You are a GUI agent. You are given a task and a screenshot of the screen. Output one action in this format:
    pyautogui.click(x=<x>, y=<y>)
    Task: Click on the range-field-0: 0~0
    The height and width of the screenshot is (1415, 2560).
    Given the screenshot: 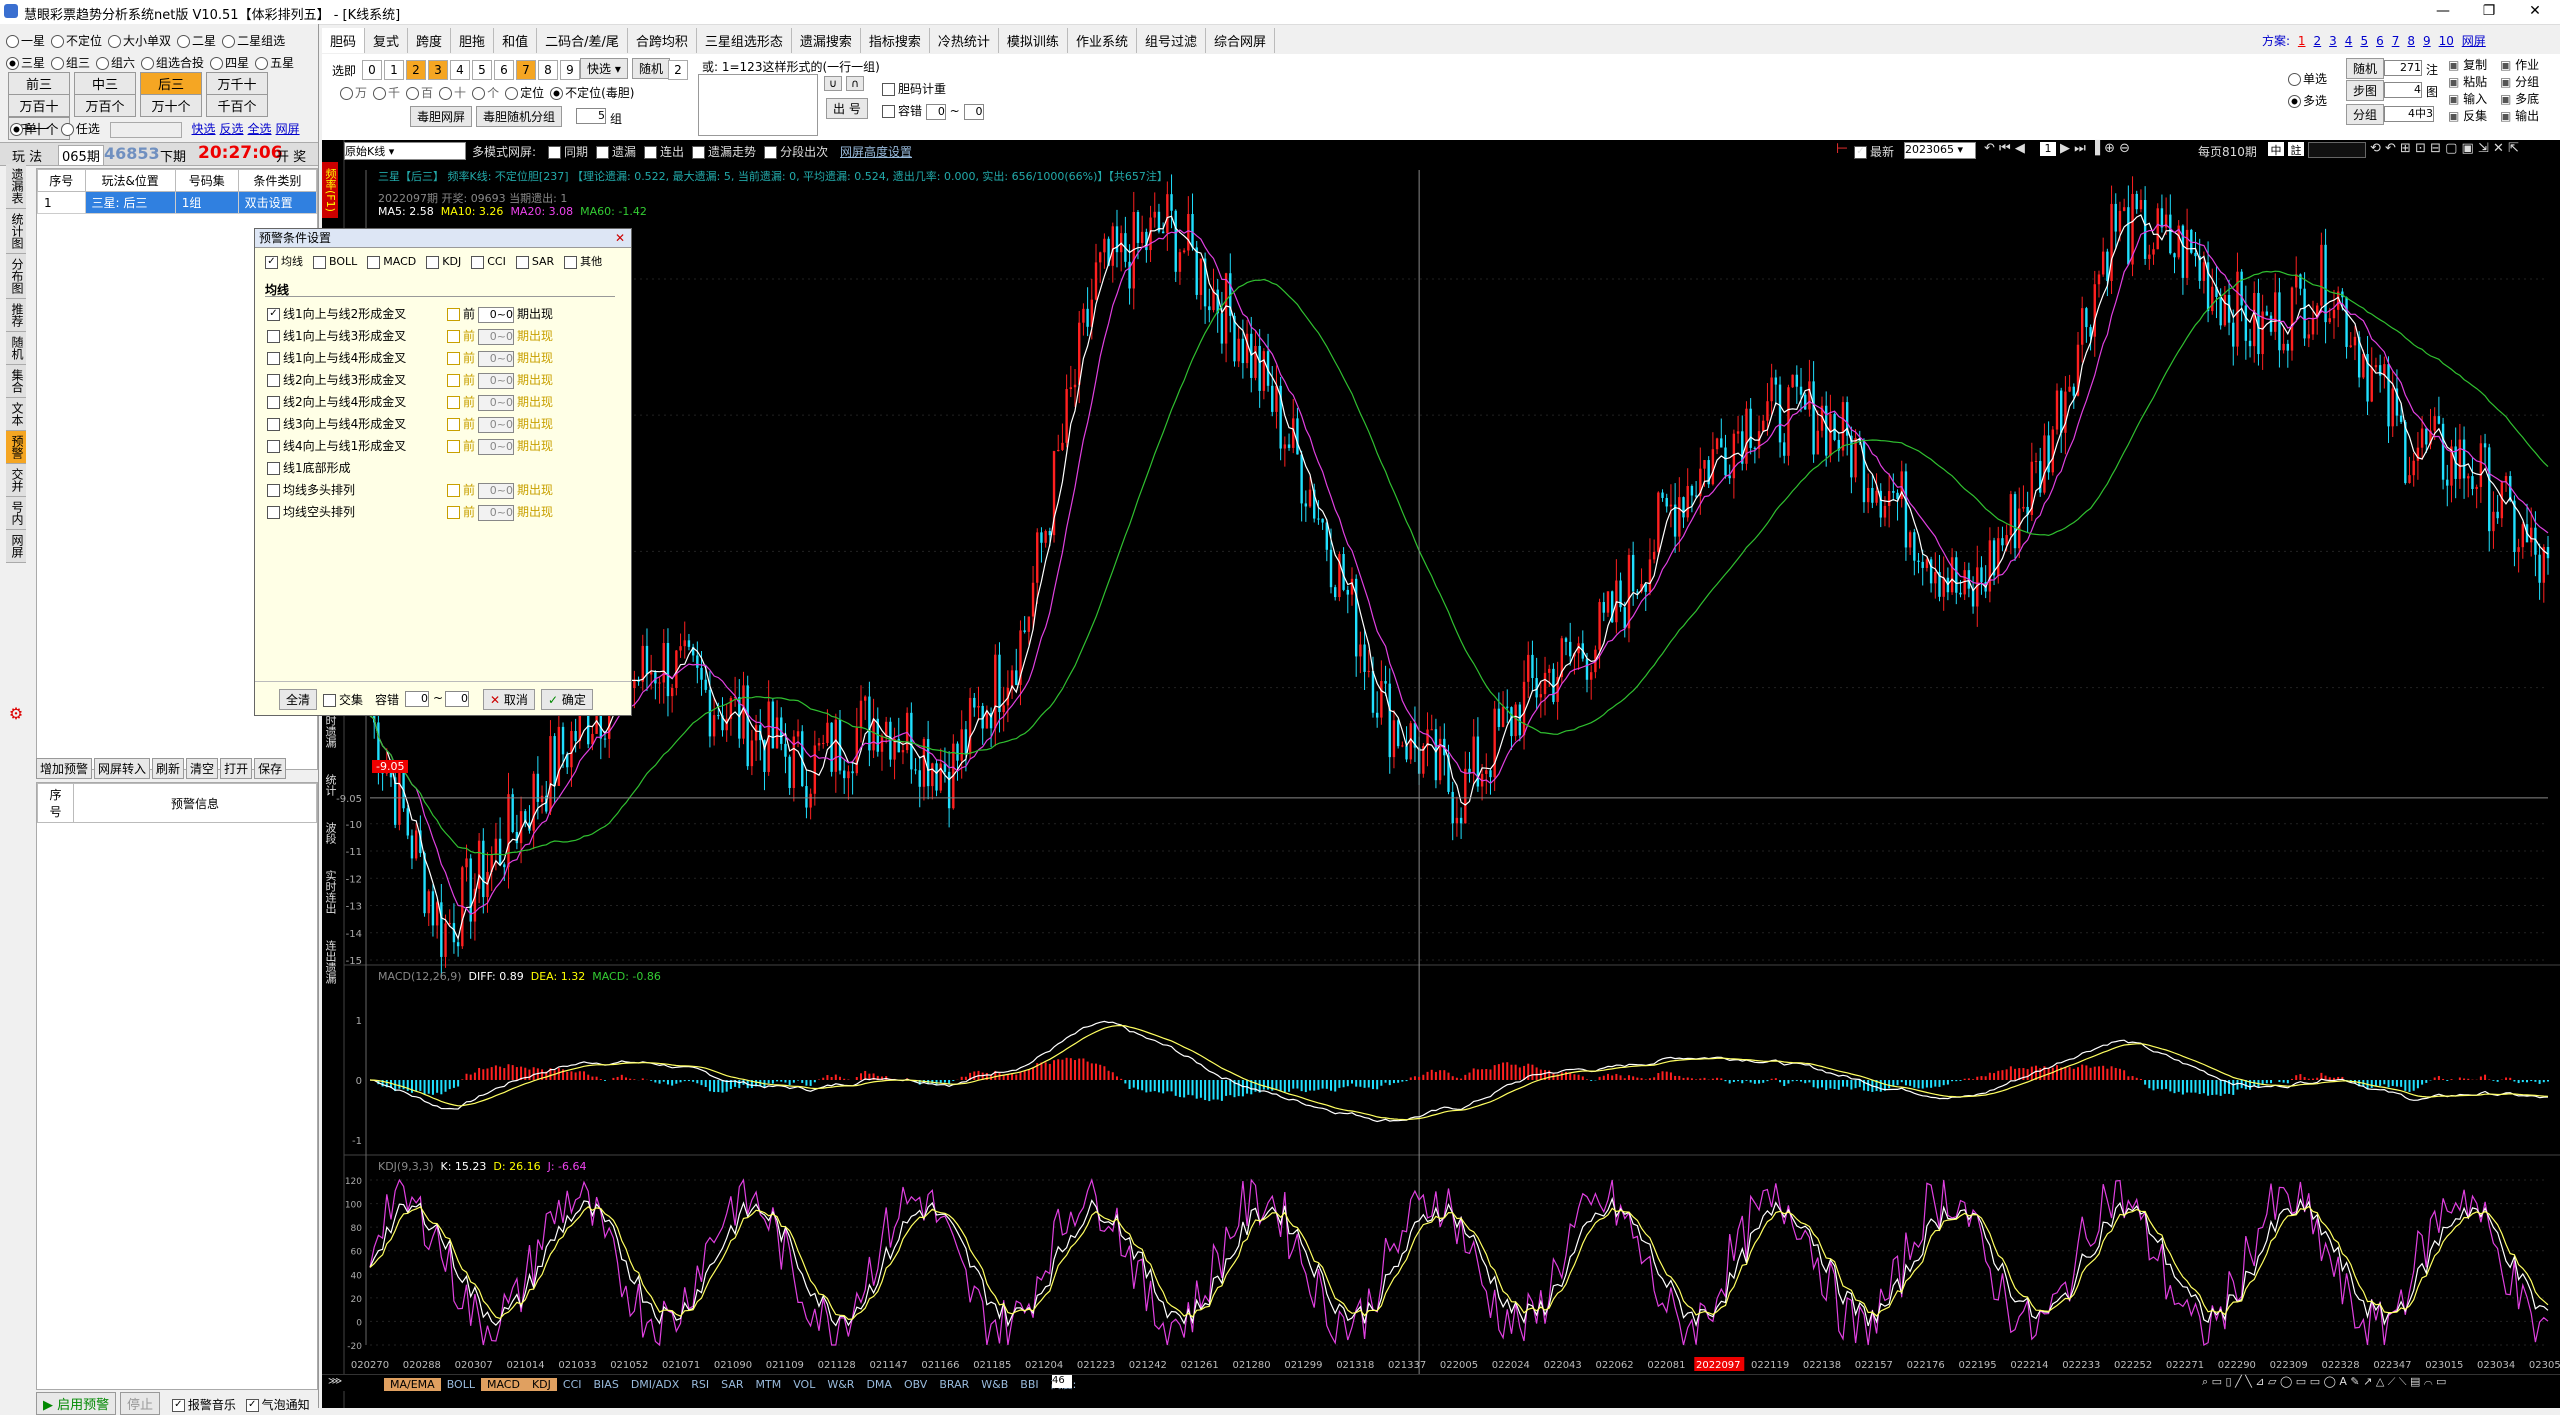 What is the action you would take?
    pyautogui.click(x=496, y=314)
    